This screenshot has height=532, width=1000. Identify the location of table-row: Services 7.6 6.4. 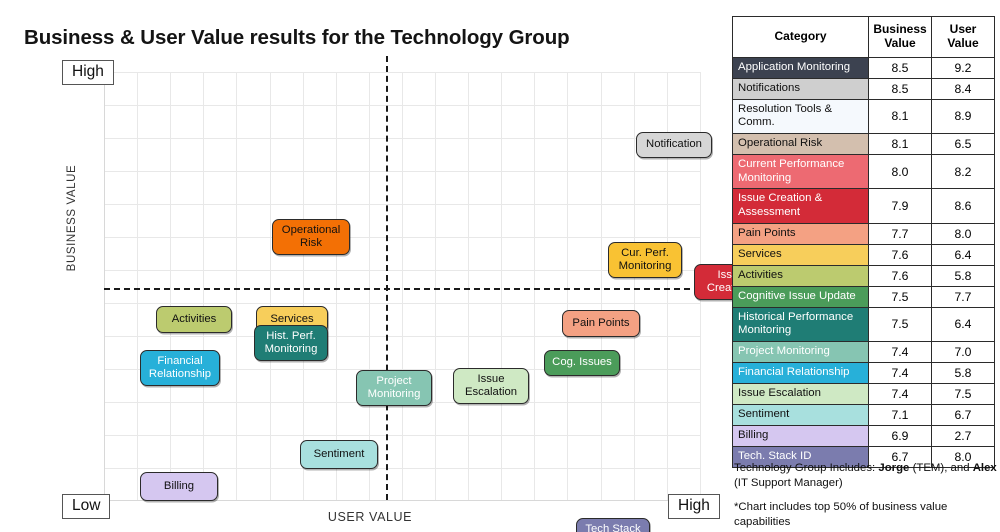
(863, 254).